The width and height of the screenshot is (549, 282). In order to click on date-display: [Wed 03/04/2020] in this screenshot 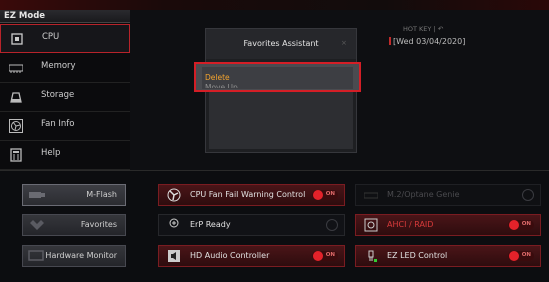, I will do `click(427, 41)`.